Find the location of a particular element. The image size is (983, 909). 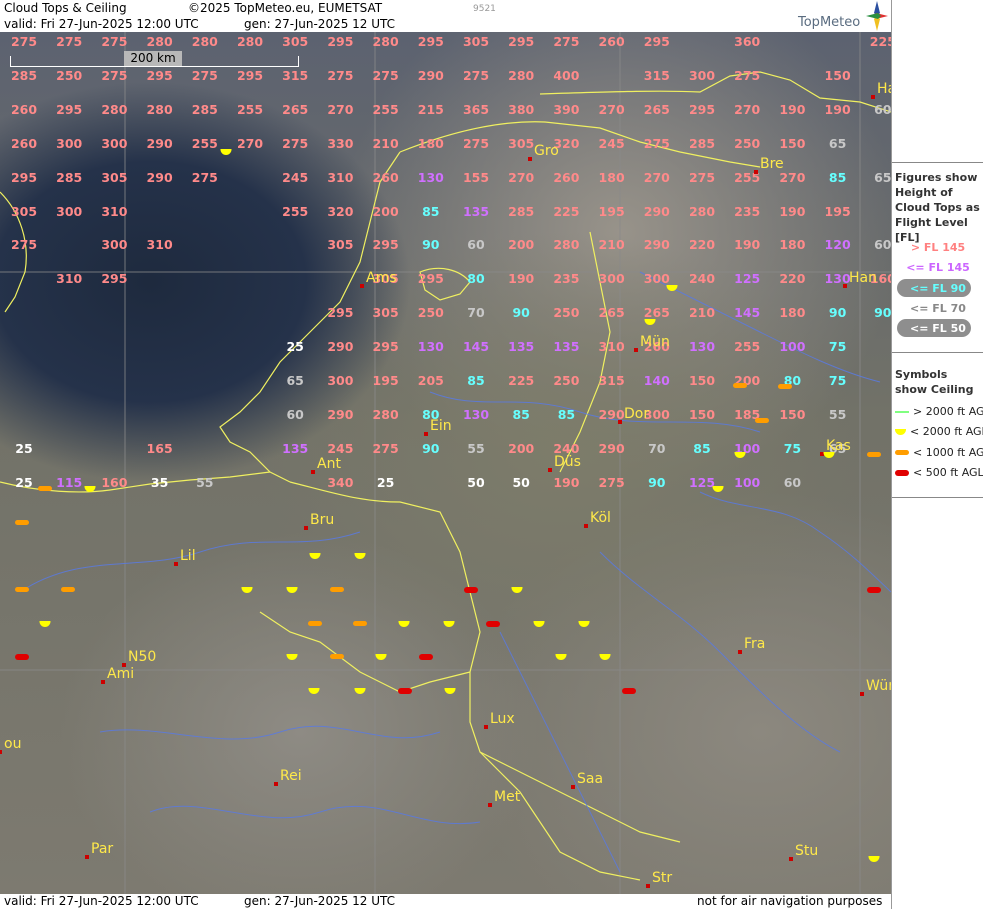

cloud-top-value: 200 is located at coordinates (521, 448).